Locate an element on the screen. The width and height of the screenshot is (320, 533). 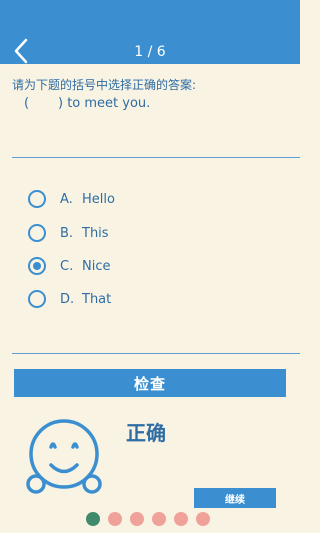
option-letter: A. is located at coordinates (66, 199).